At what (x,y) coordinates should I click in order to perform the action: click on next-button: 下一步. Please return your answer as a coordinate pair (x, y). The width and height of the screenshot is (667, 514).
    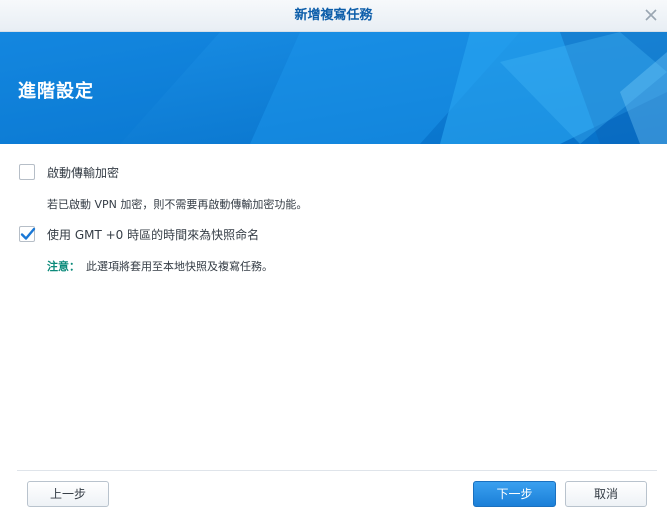
    Looking at the image, I should click on (514, 494).